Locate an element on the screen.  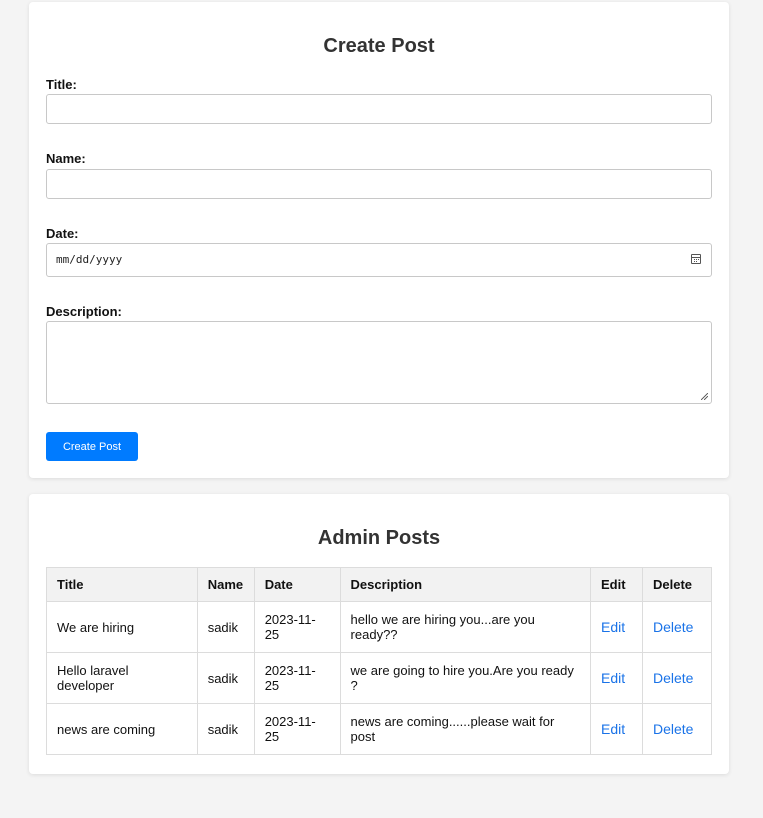
table-header-row: Title Name Date Description Edit Delete is located at coordinates (379, 584).